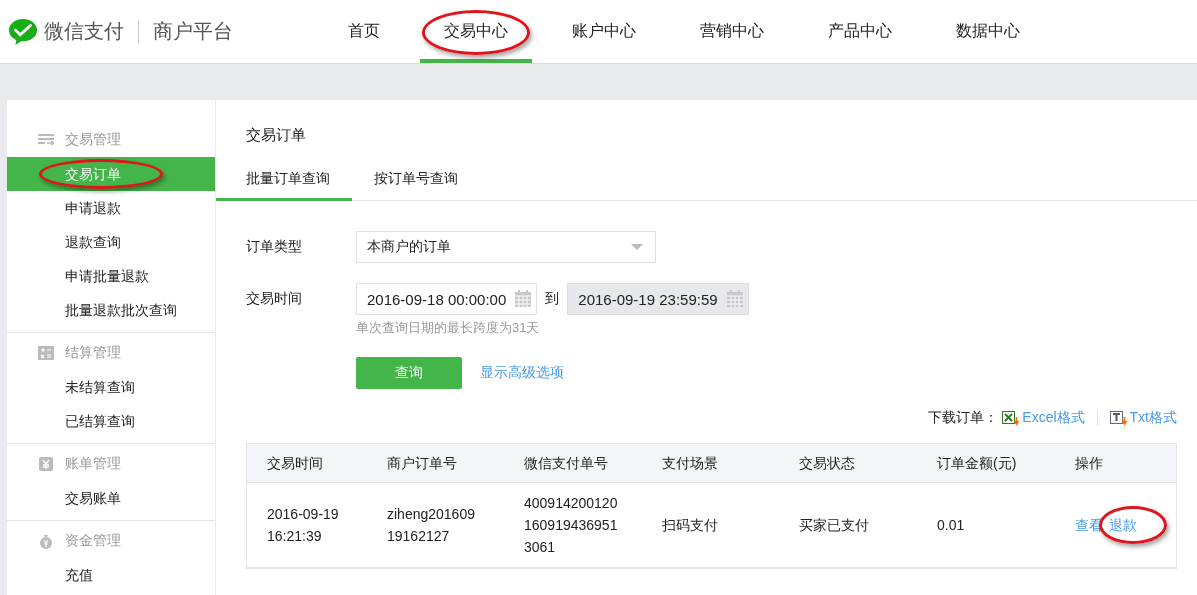 Image resolution: width=1197 pixels, height=595 pixels. I want to click on column-header: 支付场景, so click(690, 463).